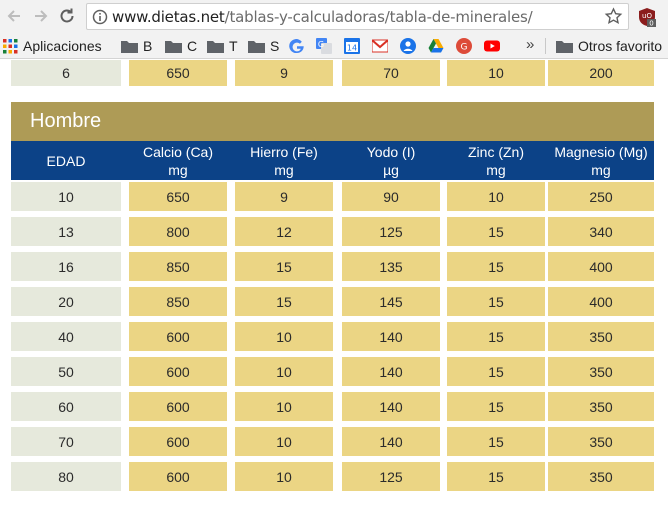 This screenshot has width=668, height=507. Describe the element at coordinates (391, 196) in the screenshot. I see `iodine-cell: 90` at that location.